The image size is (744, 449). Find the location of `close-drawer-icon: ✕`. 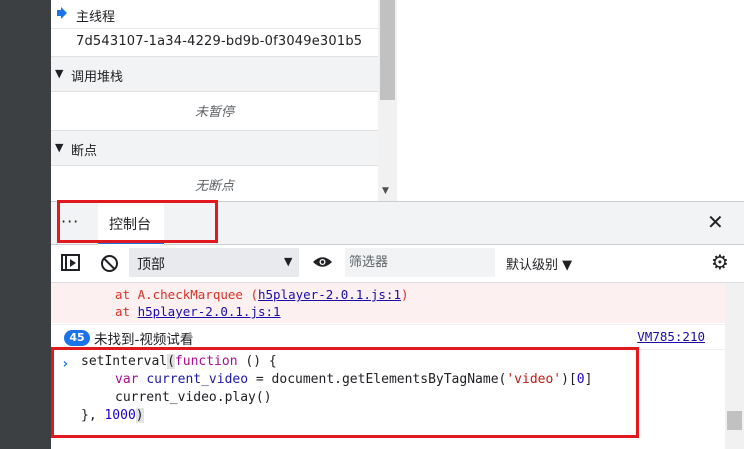

close-drawer-icon: ✕ is located at coordinates (715, 222).